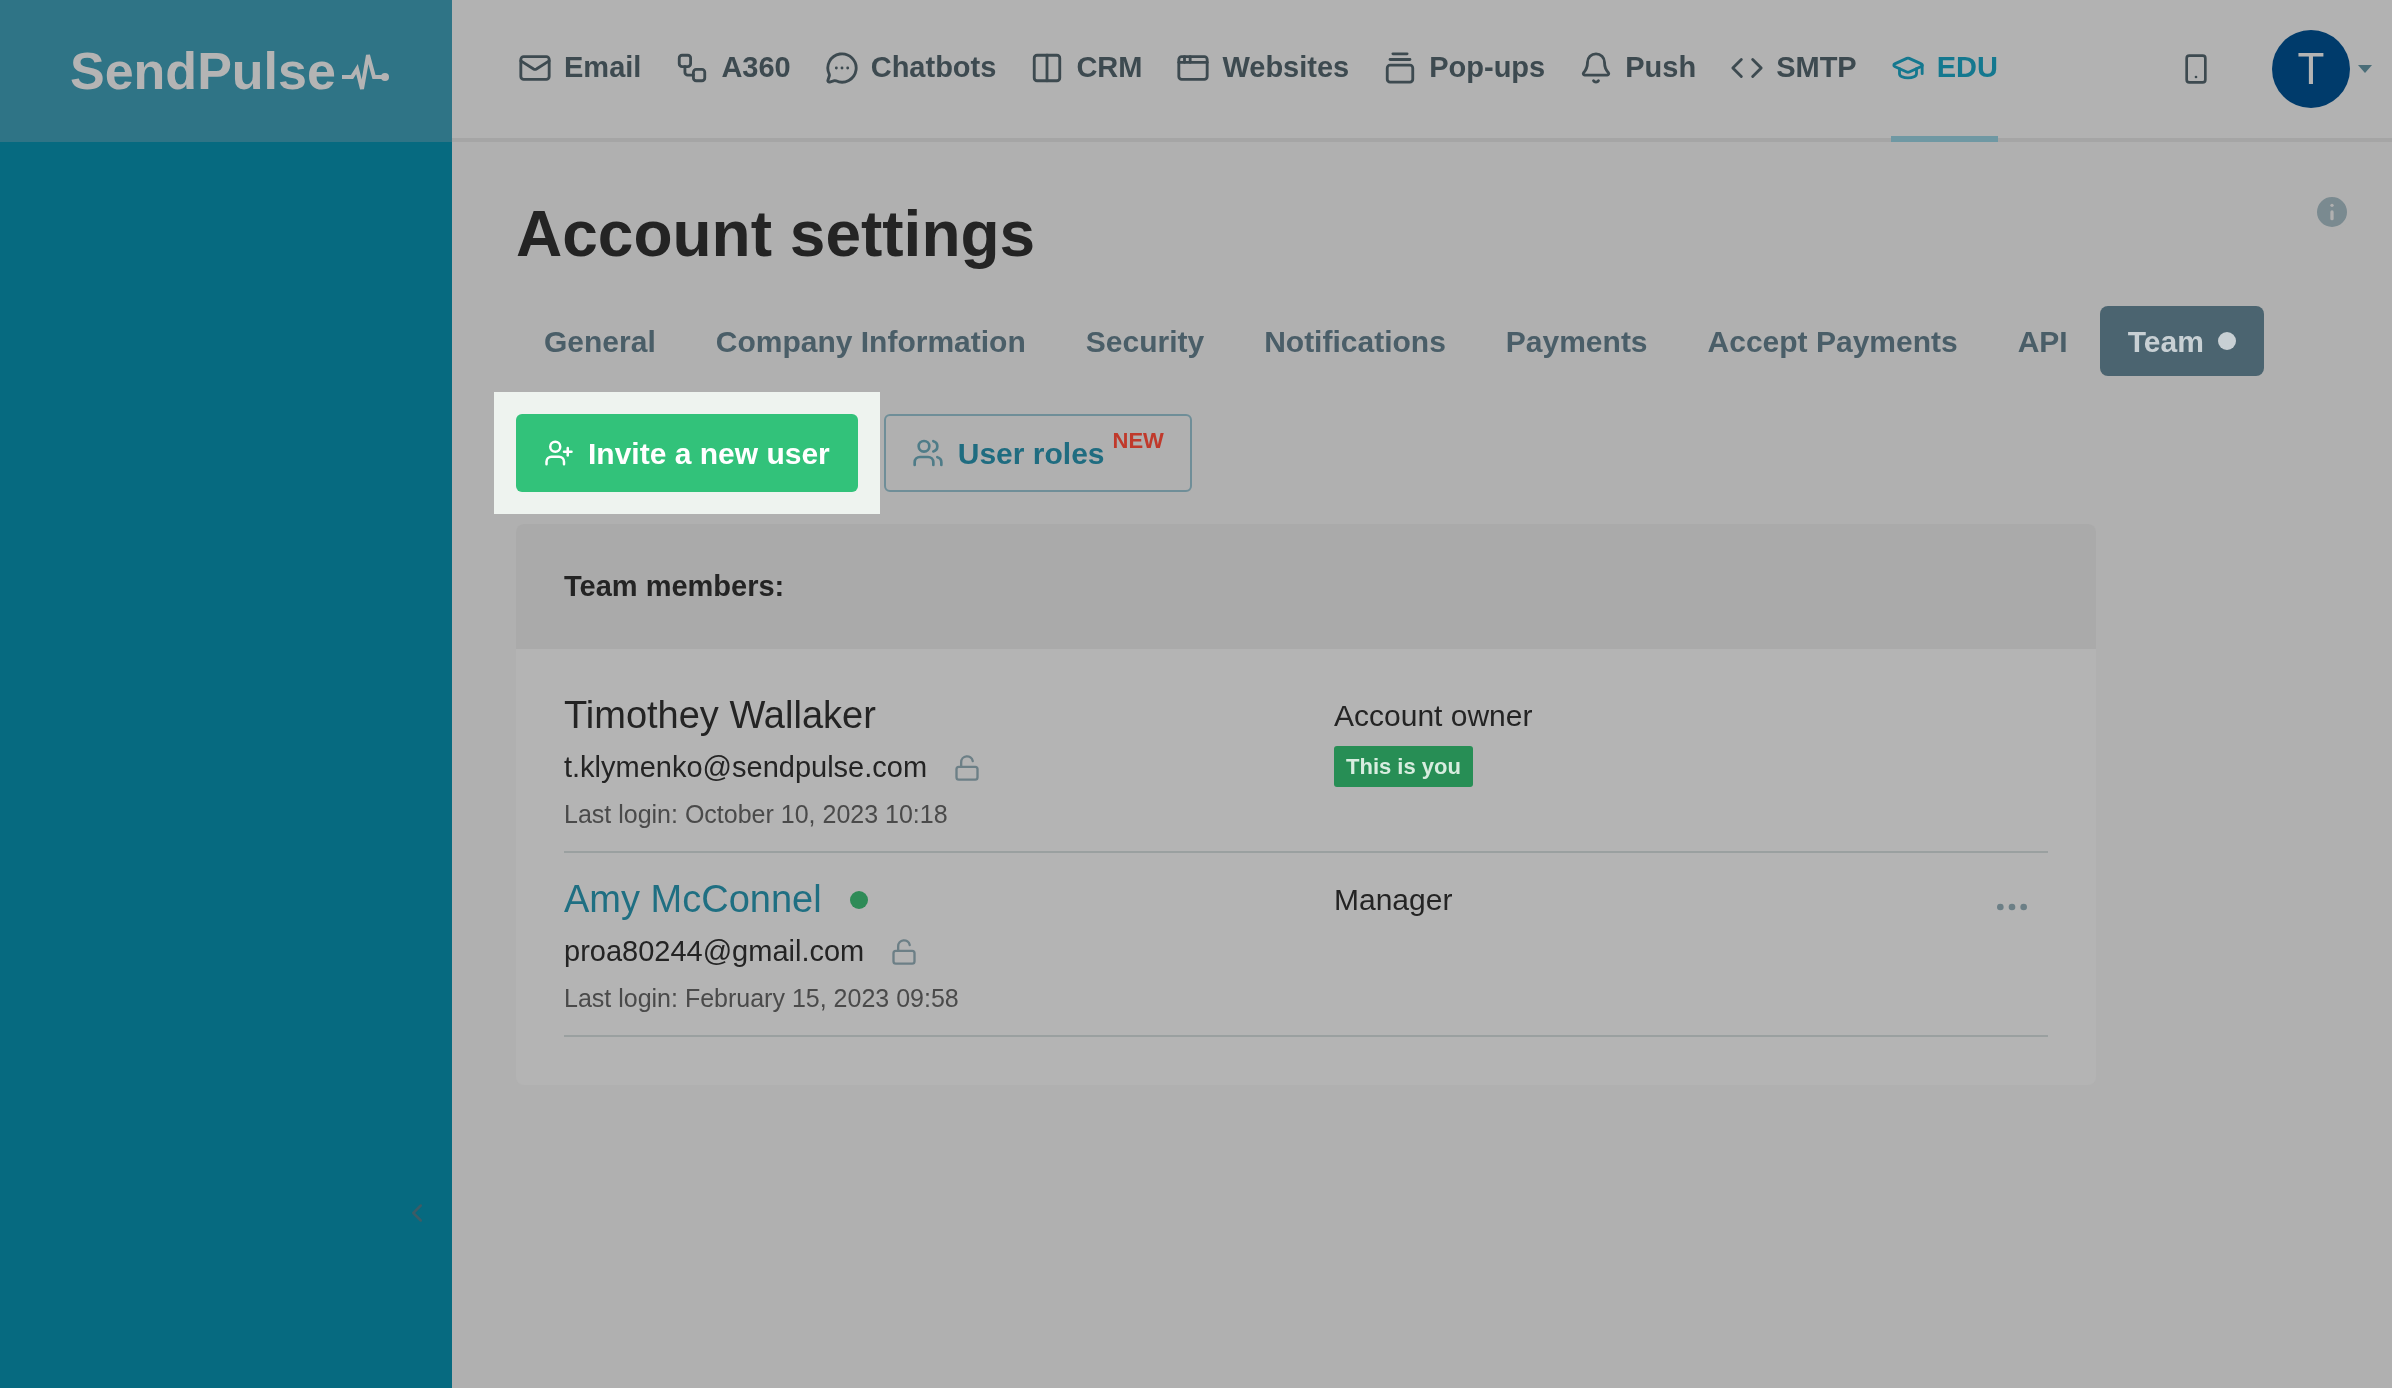 This screenshot has height=1388, width=2392. What do you see at coordinates (580, 71) in the screenshot?
I see `nav-item: Email` at bounding box center [580, 71].